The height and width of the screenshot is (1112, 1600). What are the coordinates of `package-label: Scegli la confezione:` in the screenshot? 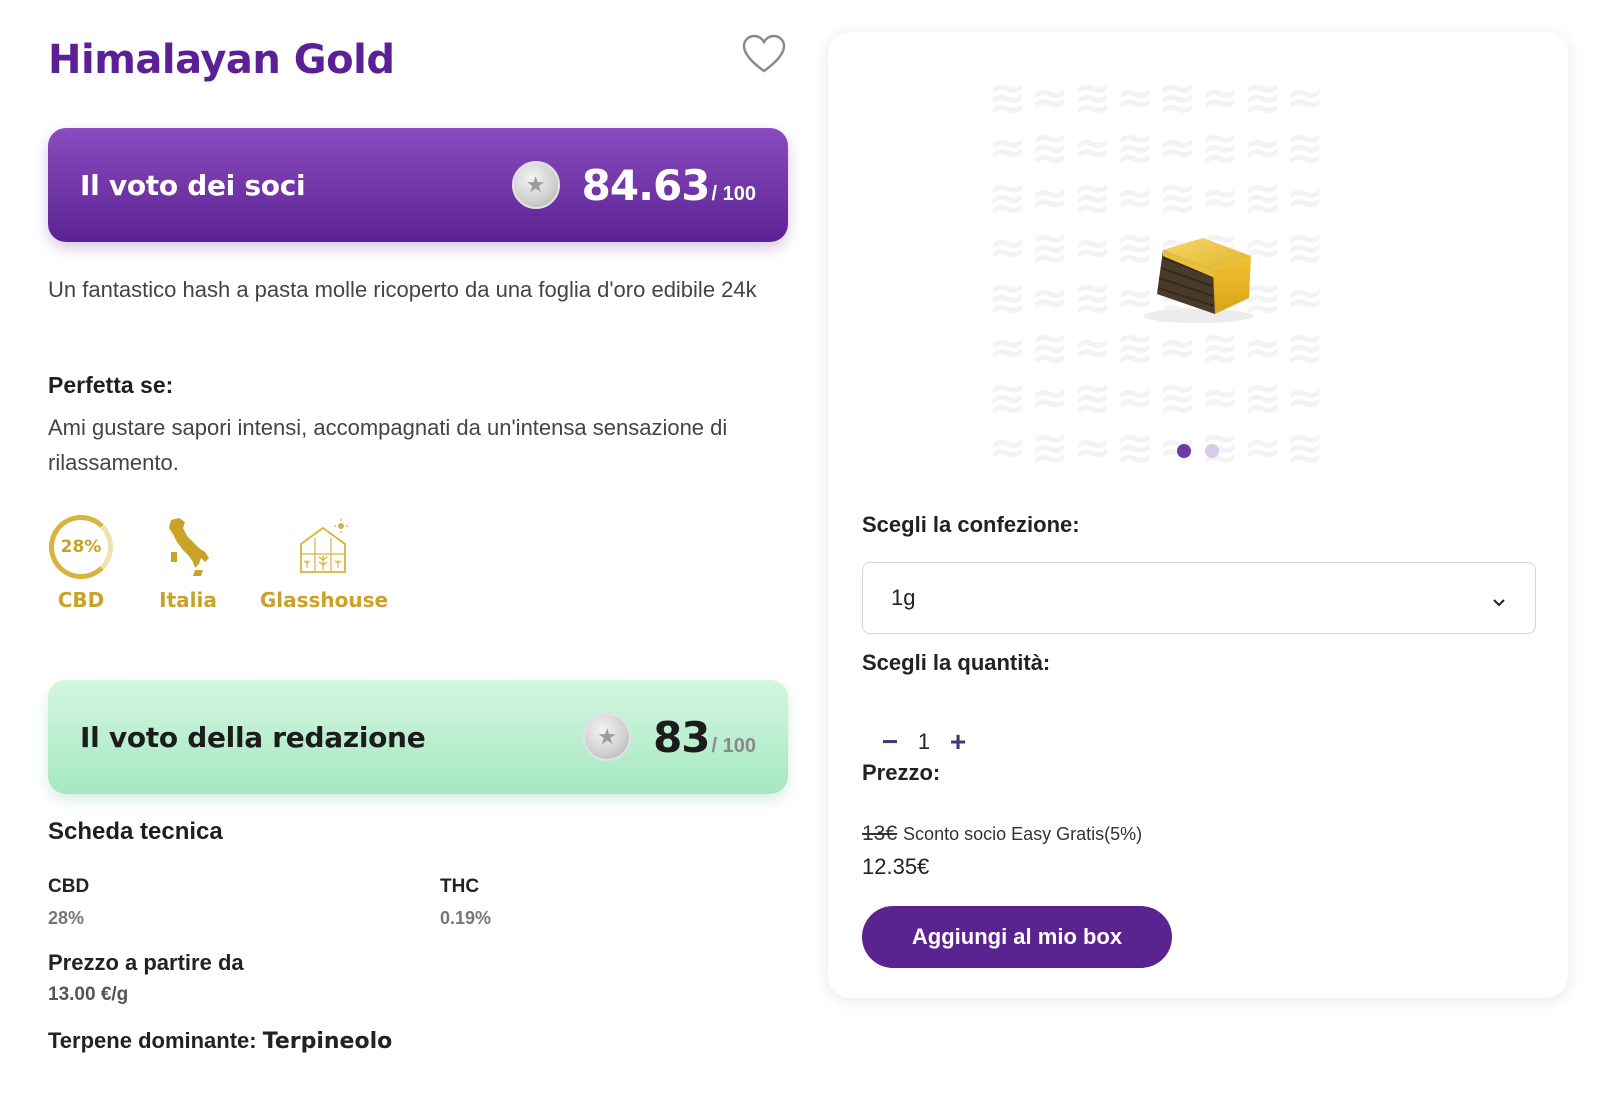 It's located at (971, 524).